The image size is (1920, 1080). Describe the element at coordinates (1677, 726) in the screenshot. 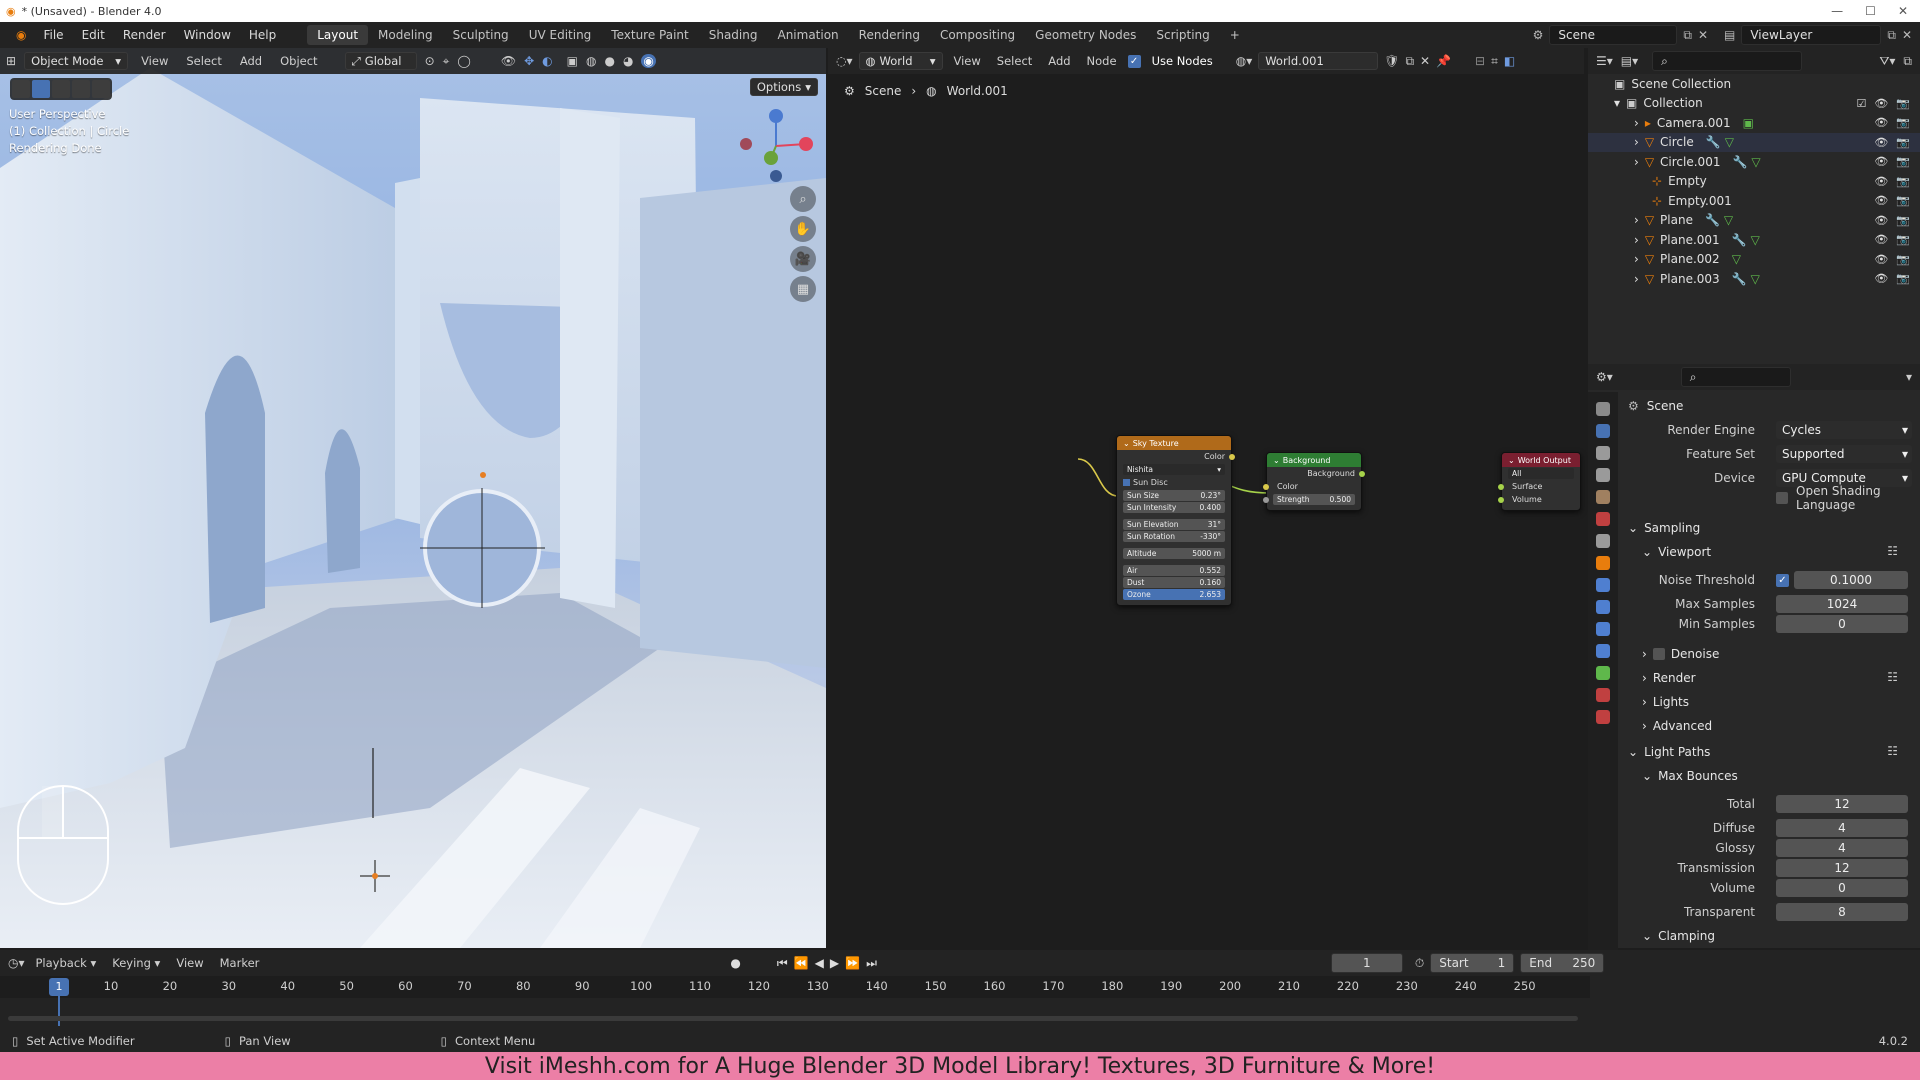

I see `advanced-subpanel-header: › Advanced` at that location.